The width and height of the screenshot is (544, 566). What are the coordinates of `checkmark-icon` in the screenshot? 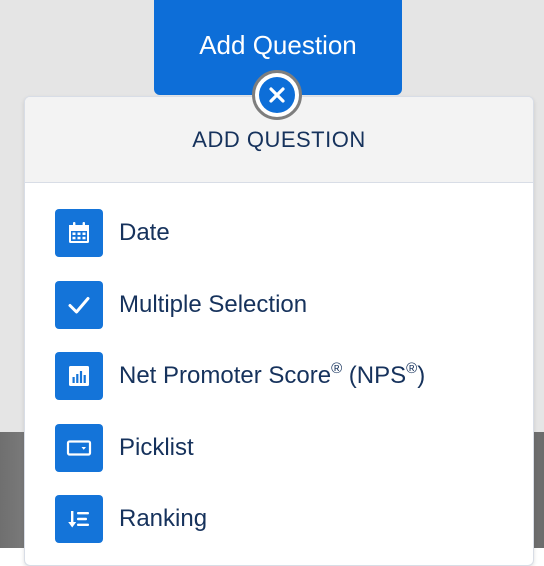 It's located at (79, 305).